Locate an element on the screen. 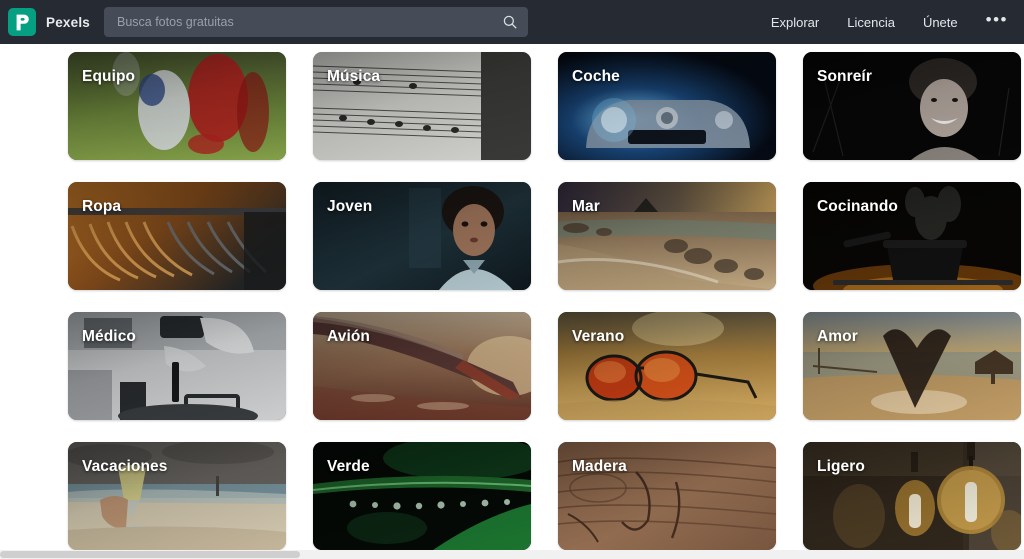  category-tile: Avión is located at coordinates (422, 366).